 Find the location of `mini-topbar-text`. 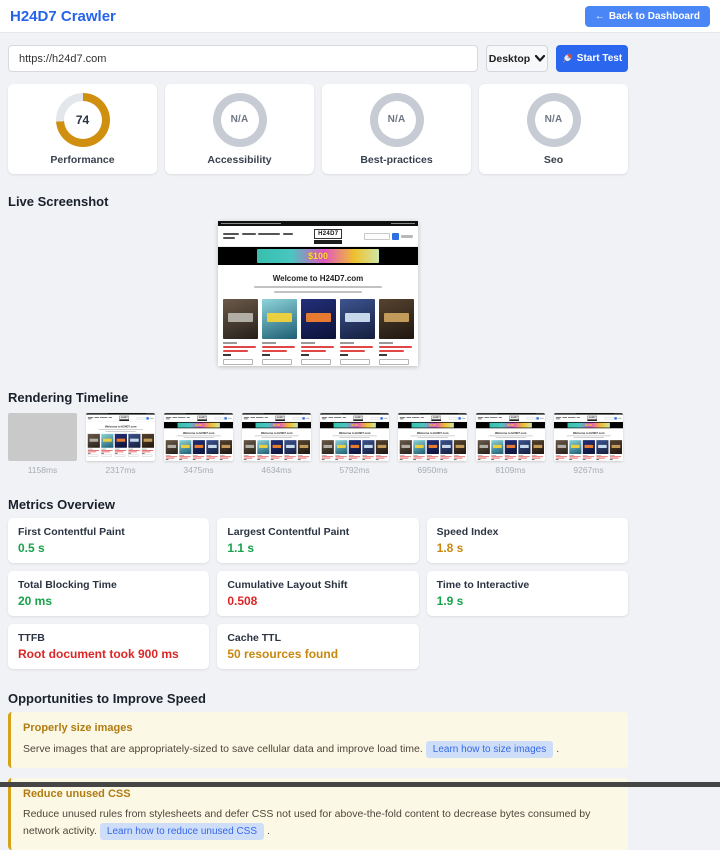

mini-topbar-text is located at coordinates (175, 414).